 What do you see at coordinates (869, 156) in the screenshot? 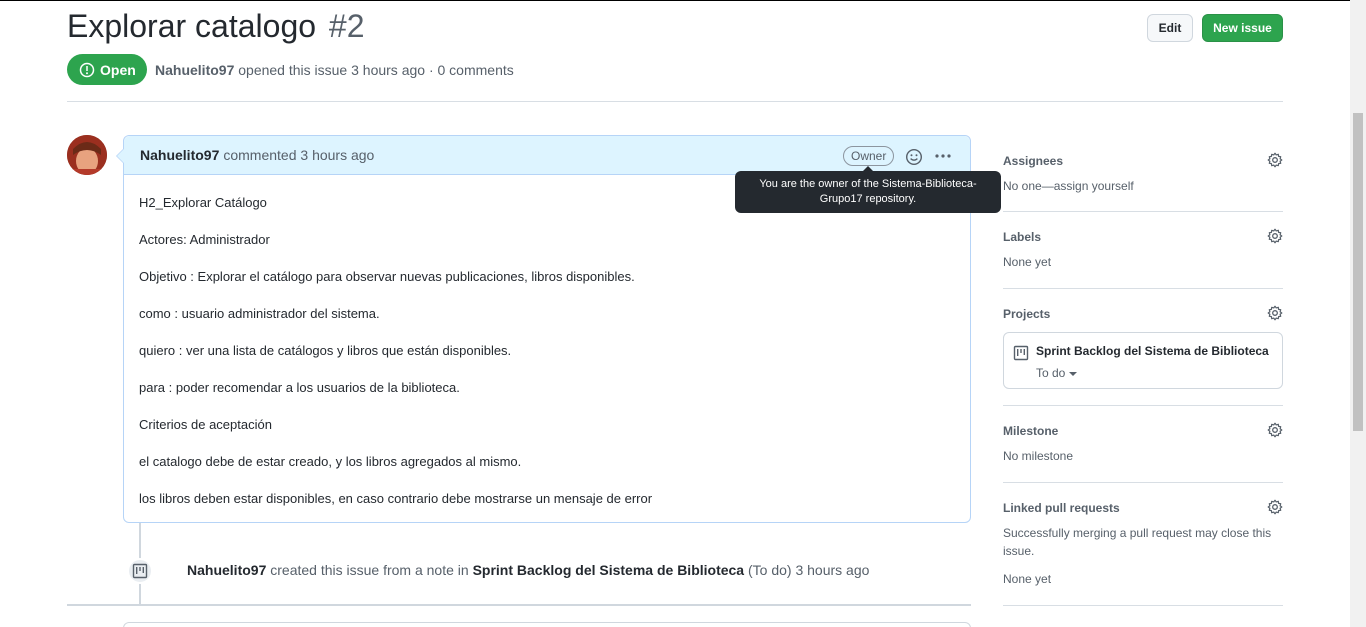
I see `owner-label: Owner` at bounding box center [869, 156].